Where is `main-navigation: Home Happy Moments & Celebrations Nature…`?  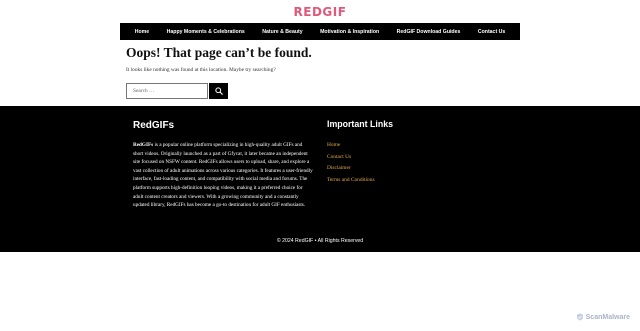
main-navigation: Home Happy Moments & Celebrations Nature… is located at coordinates (320, 31).